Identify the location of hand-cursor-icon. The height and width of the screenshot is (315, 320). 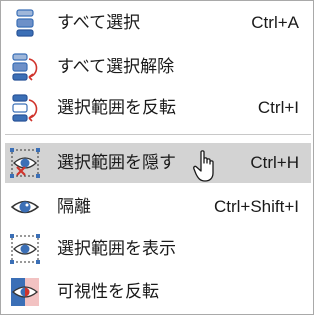
(206, 166).